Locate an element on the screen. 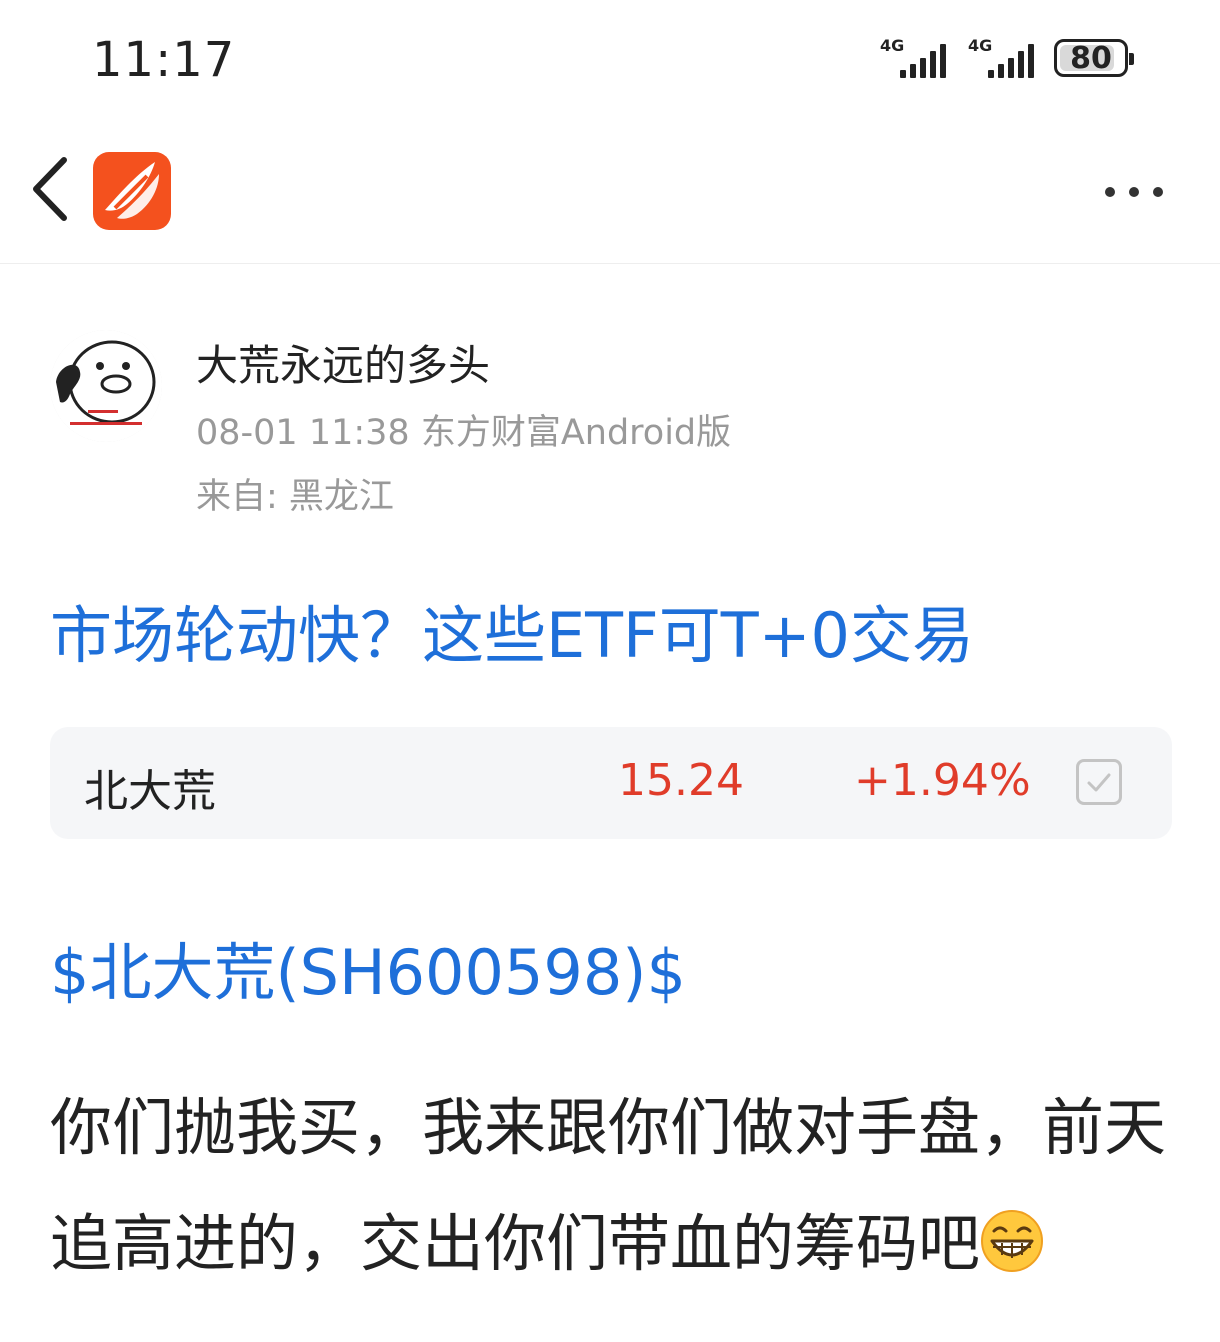  grinning-emoji-icon is located at coordinates (1012, 1241).